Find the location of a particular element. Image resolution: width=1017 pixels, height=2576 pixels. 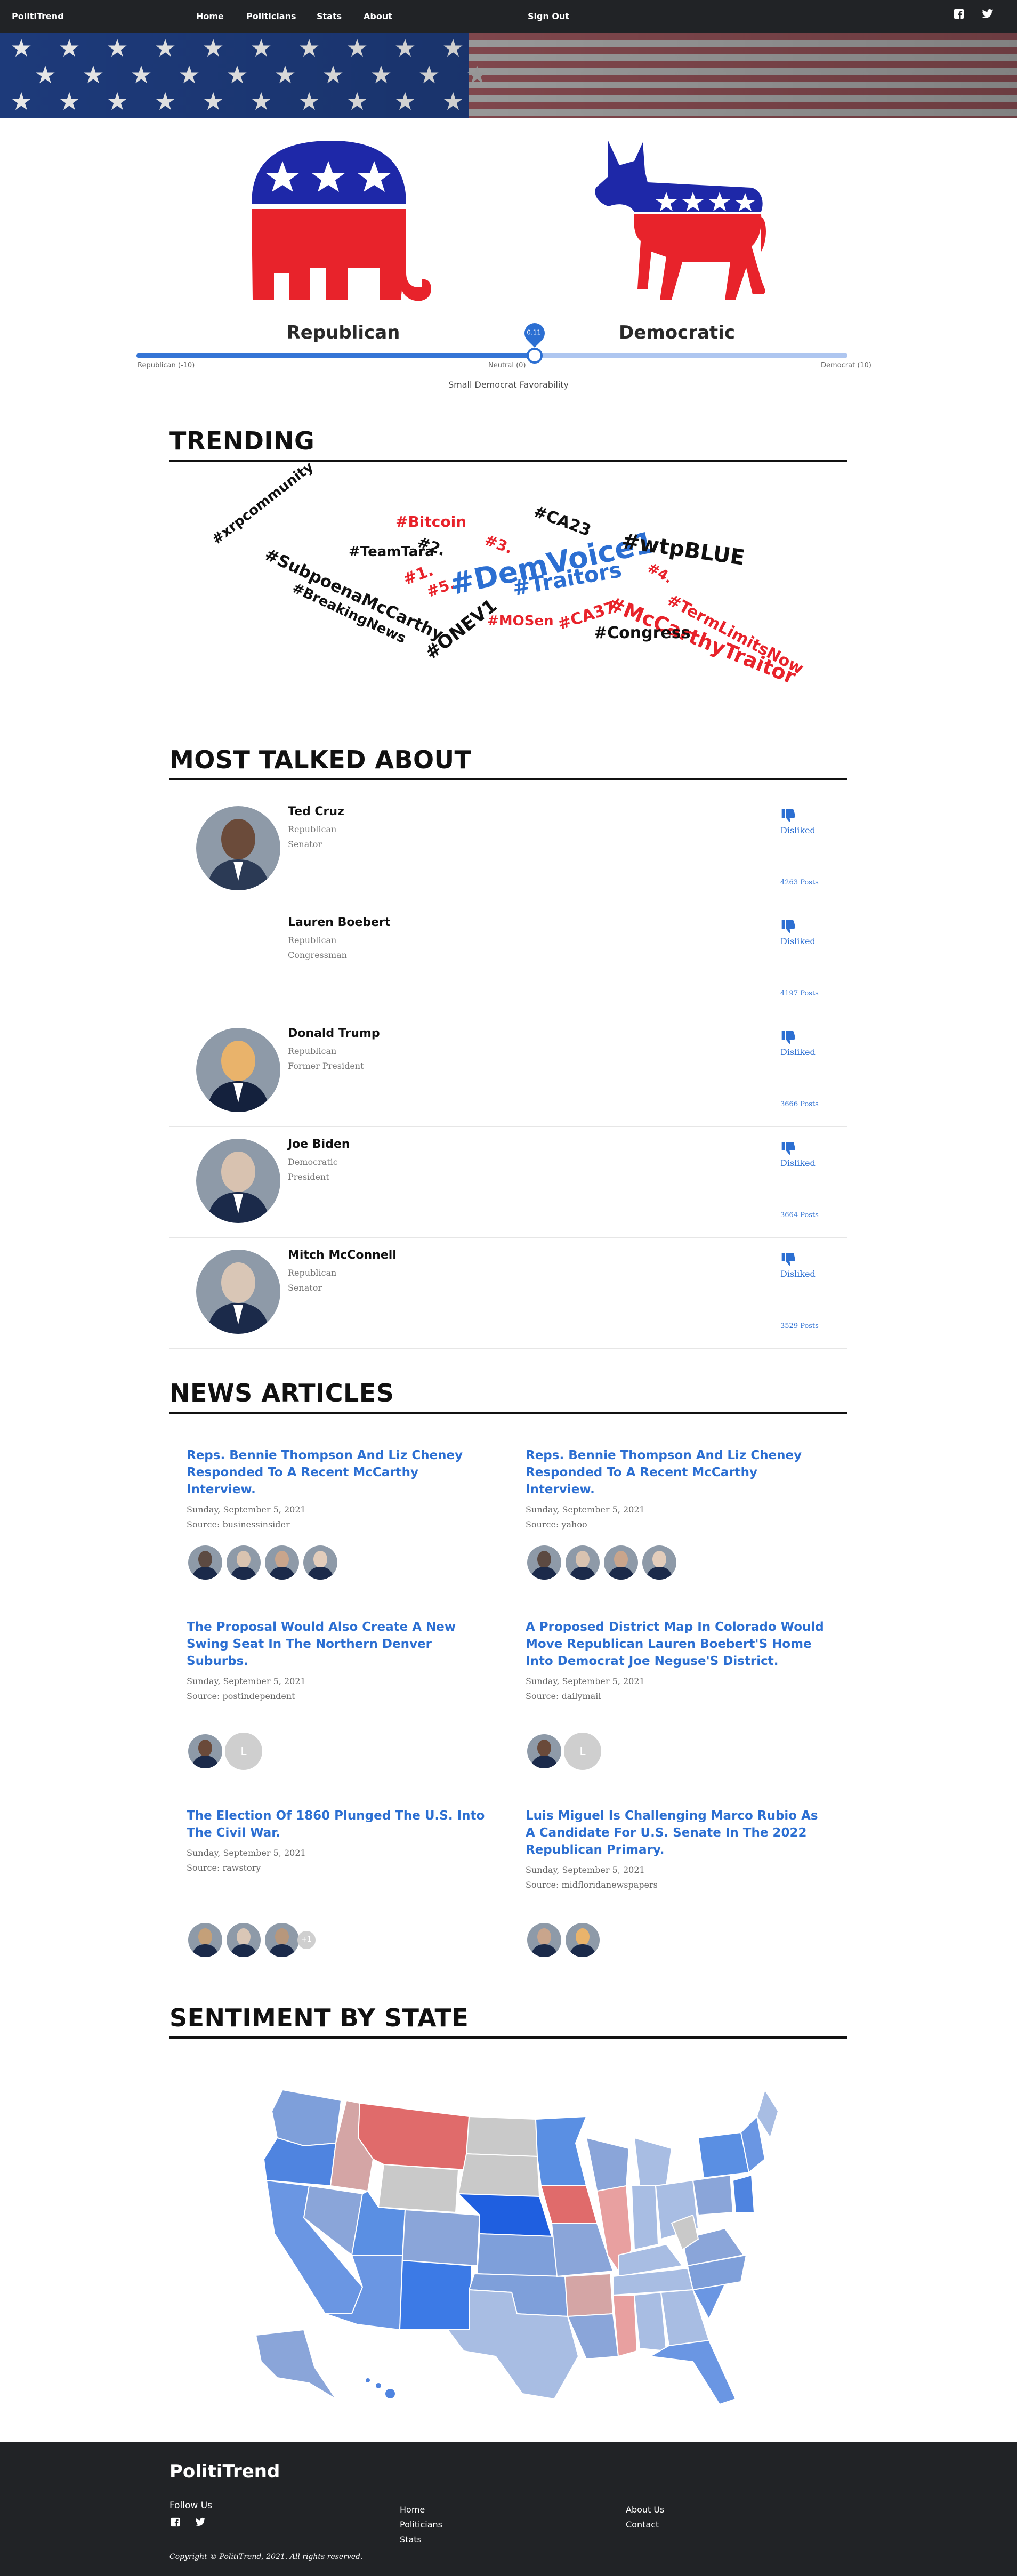

state-ny is located at coordinates (724, 2155).